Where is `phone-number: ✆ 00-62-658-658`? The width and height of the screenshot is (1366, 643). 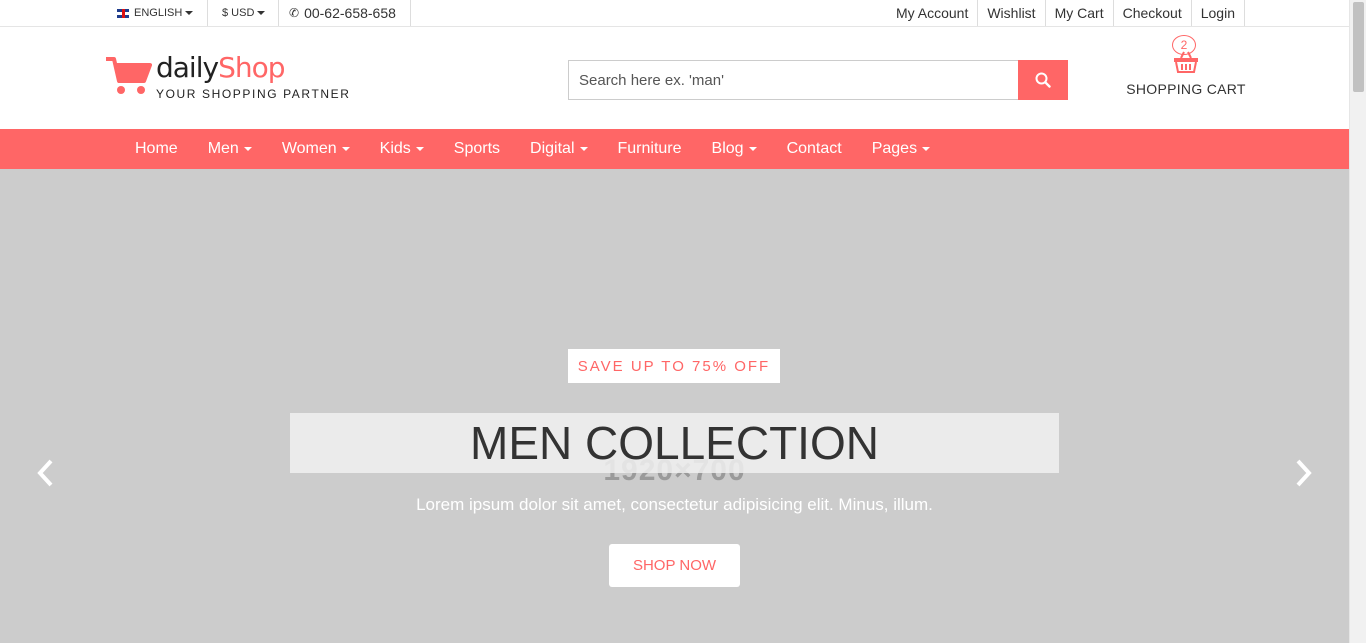 phone-number: ✆ 00-62-658-658 is located at coordinates (345, 13).